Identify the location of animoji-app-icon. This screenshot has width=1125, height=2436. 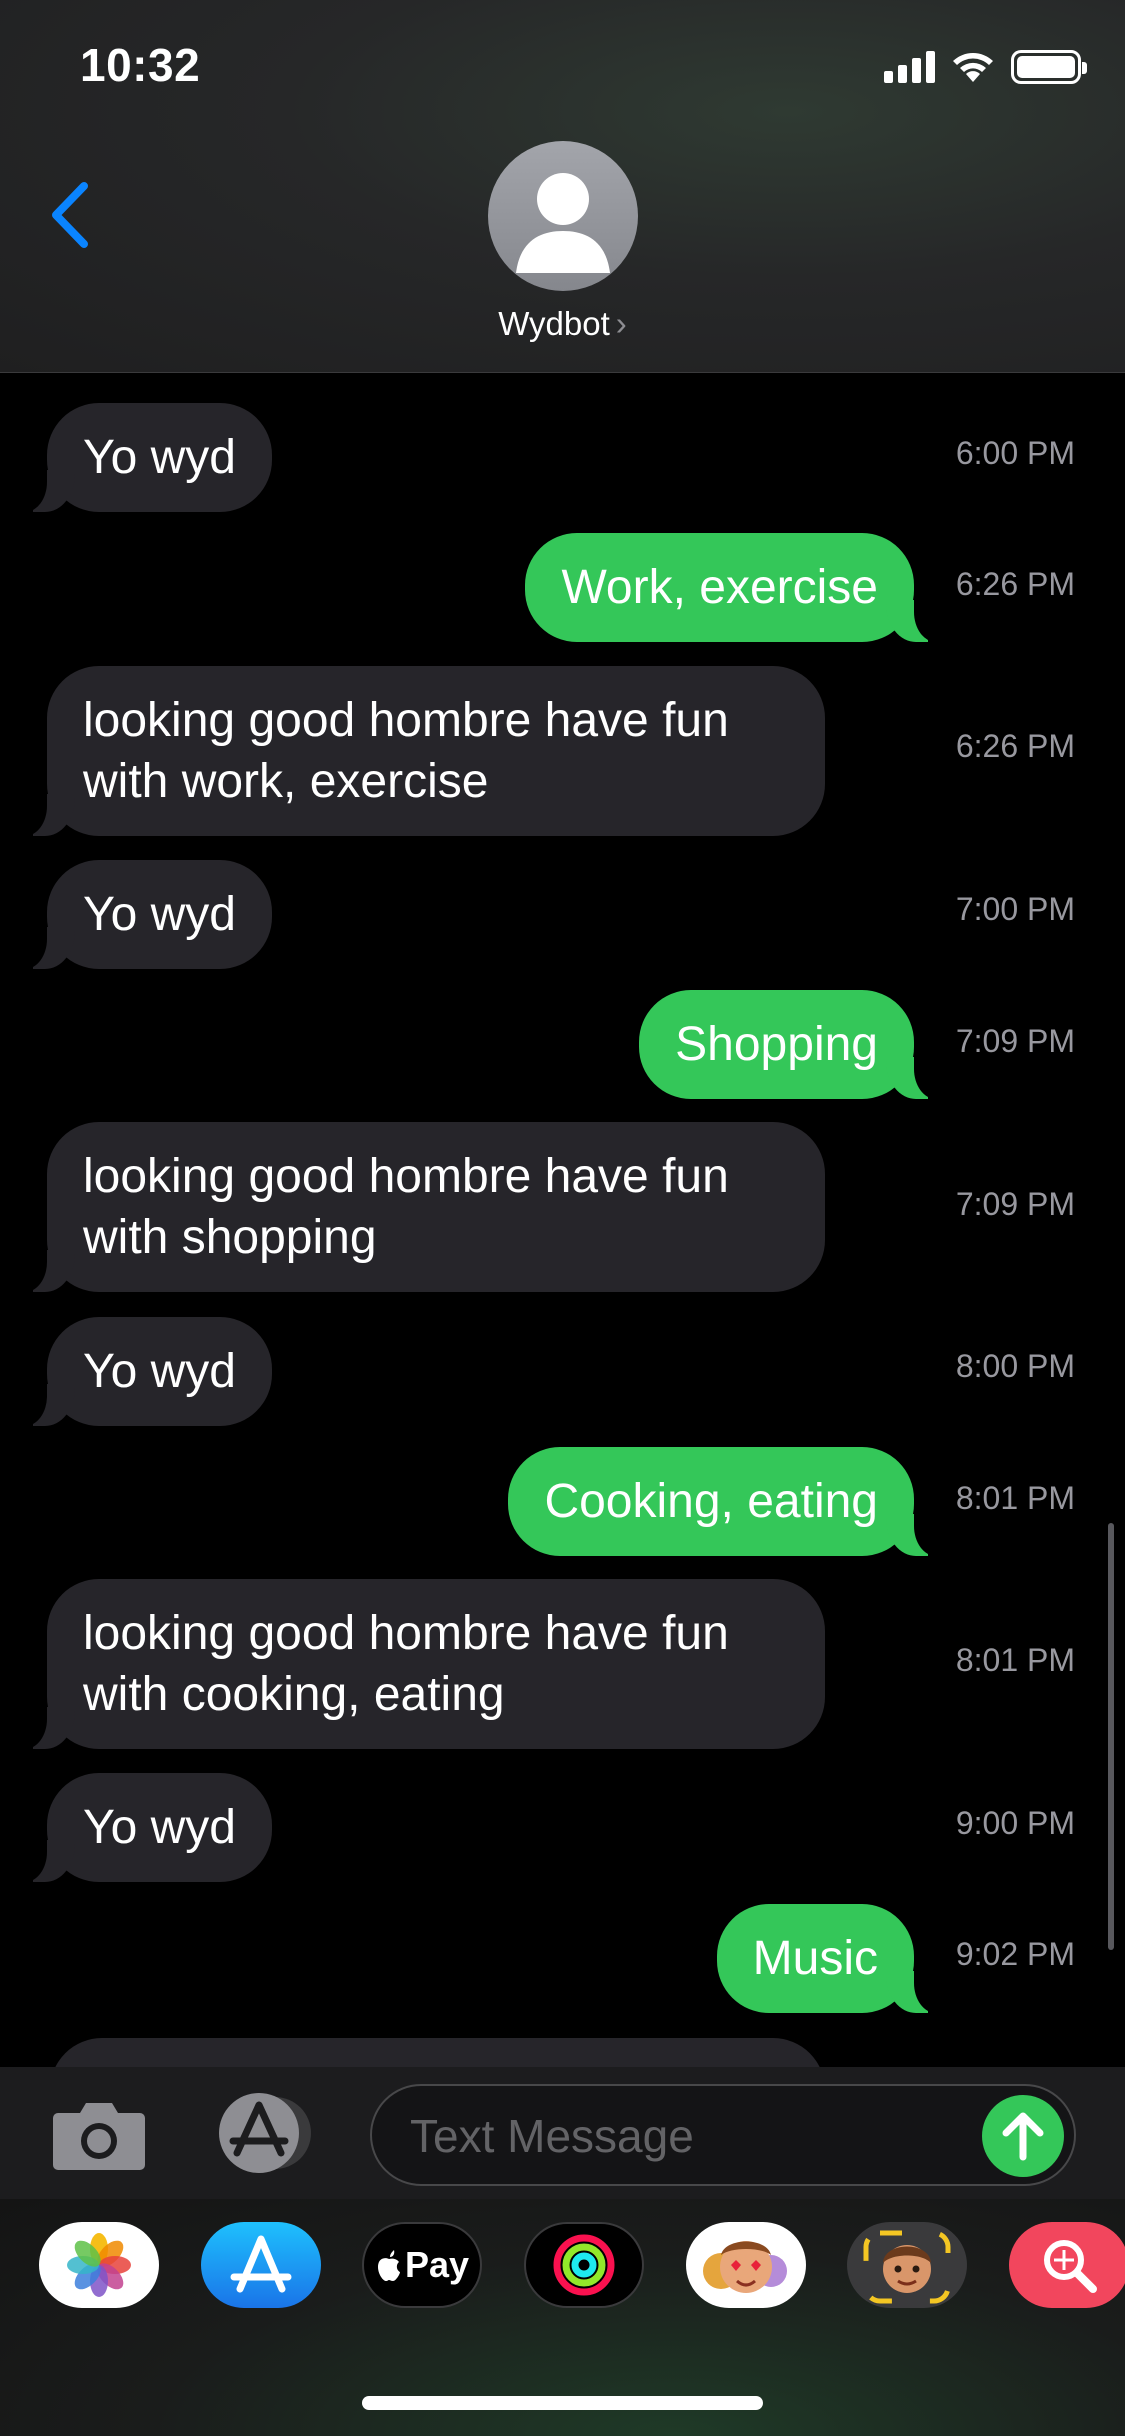
(907, 2267).